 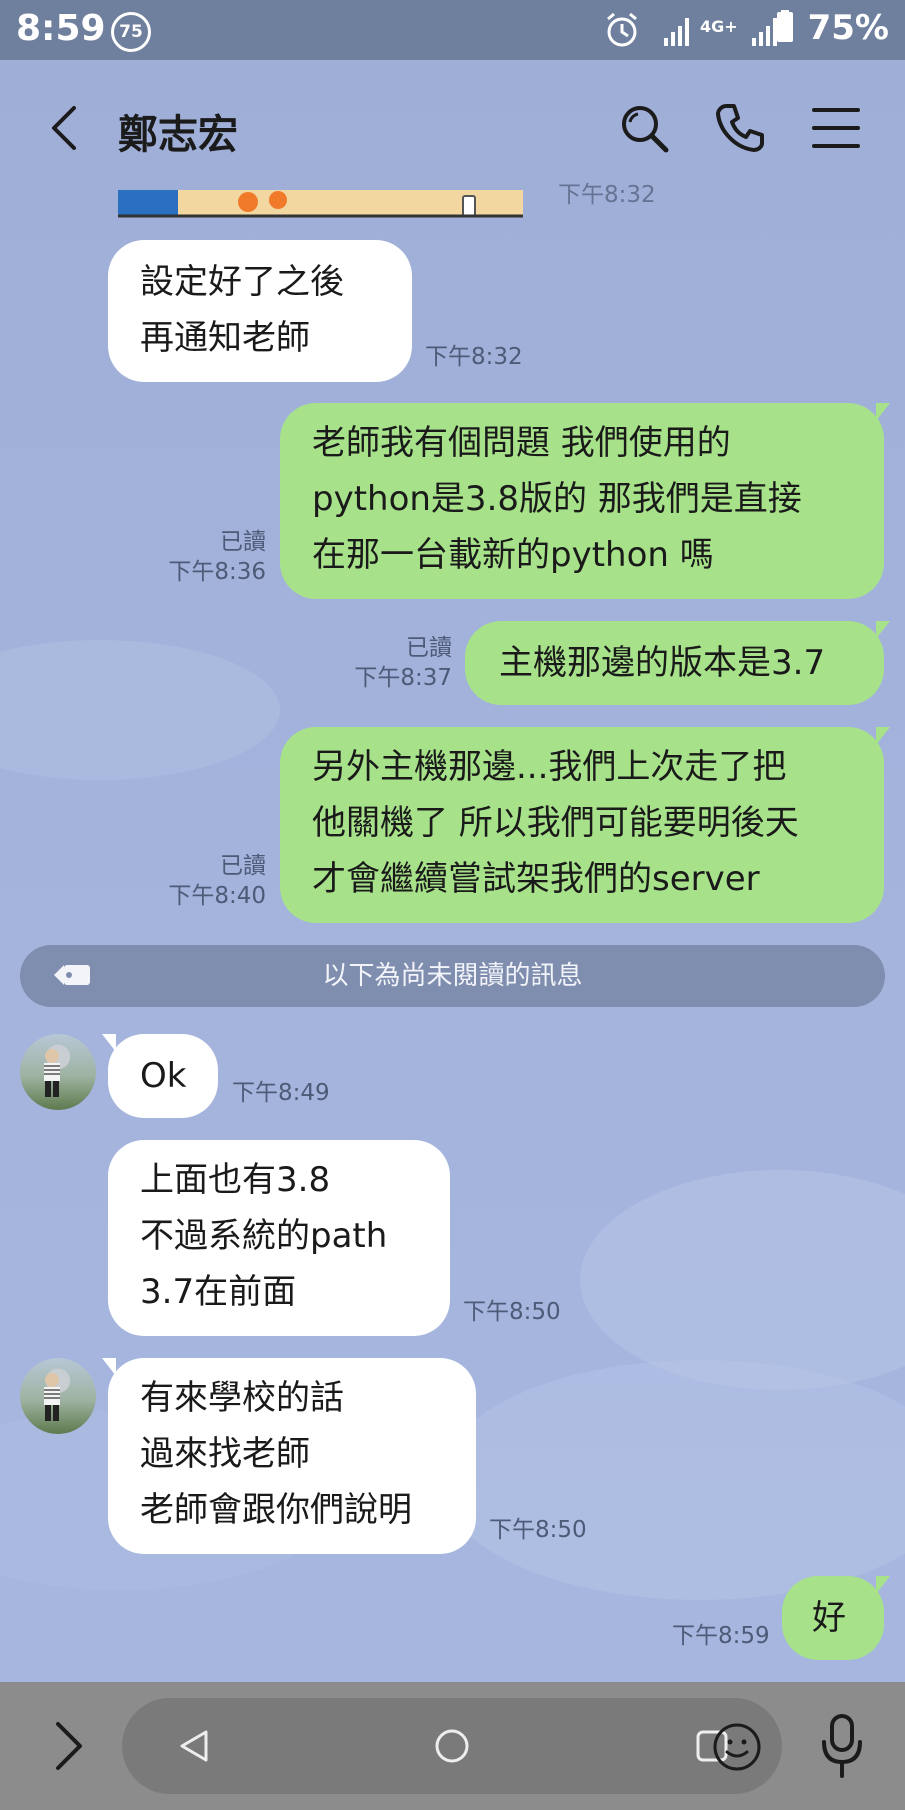 What do you see at coordinates (225, 338) in the screenshot?
I see `message-line: 再通知老師` at bounding box center [225, 338].